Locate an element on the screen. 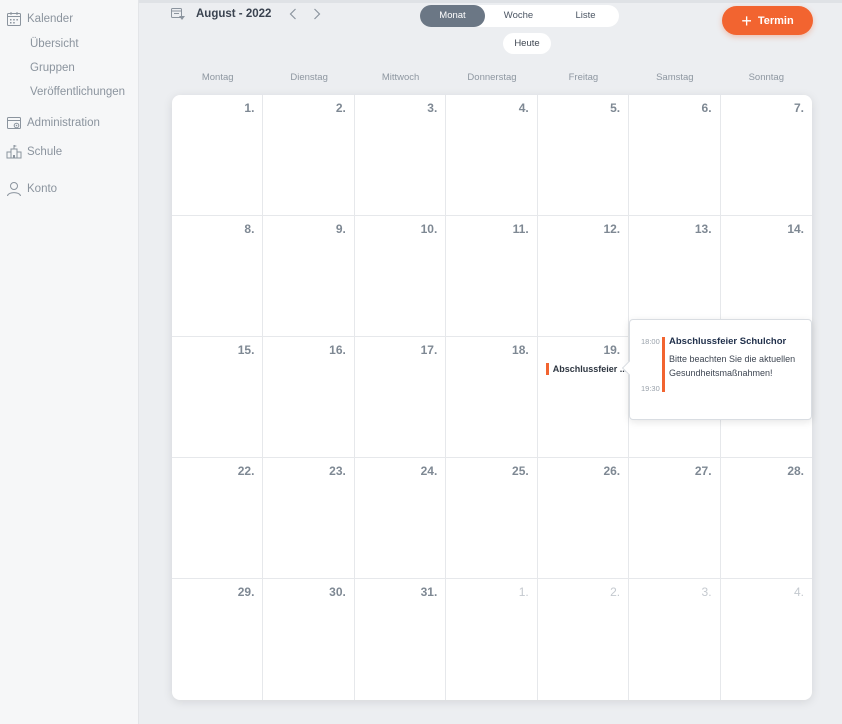 This screenshot has width=842, height=724. day-number: 16. is located at coordinates (337, 350).